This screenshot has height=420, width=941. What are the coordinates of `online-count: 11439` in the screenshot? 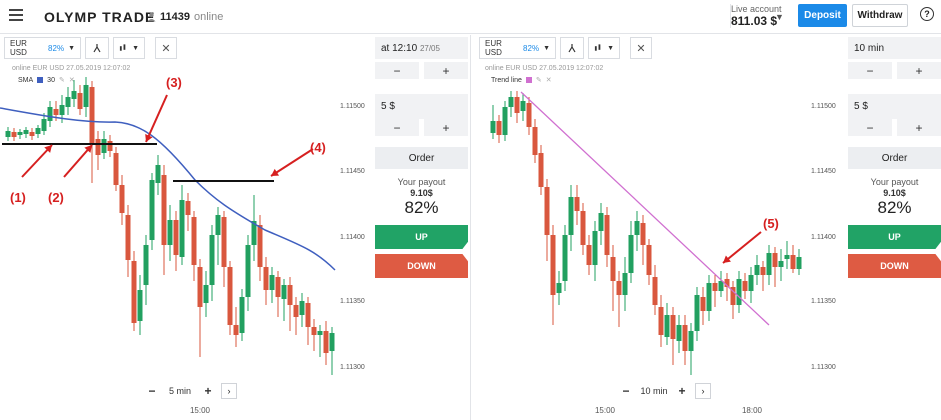 It's located at (175, 17).